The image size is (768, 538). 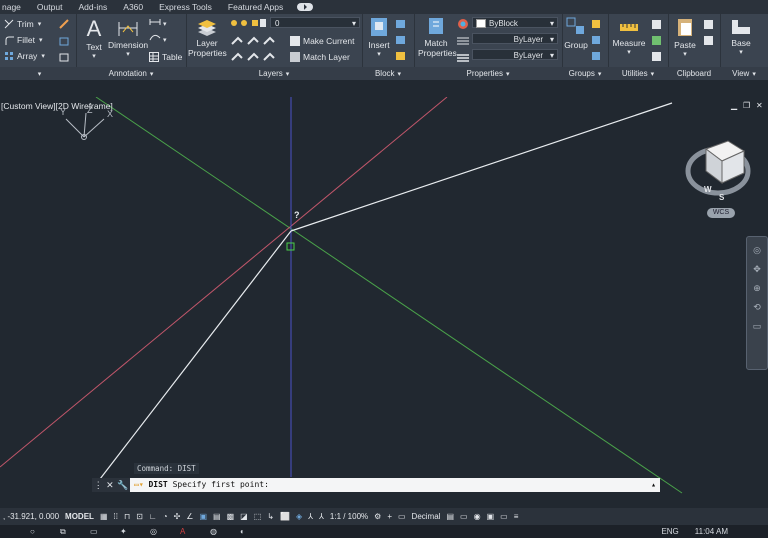 I want to click on infer-constraints-icon: ⊓, so click(x=127, y=516).